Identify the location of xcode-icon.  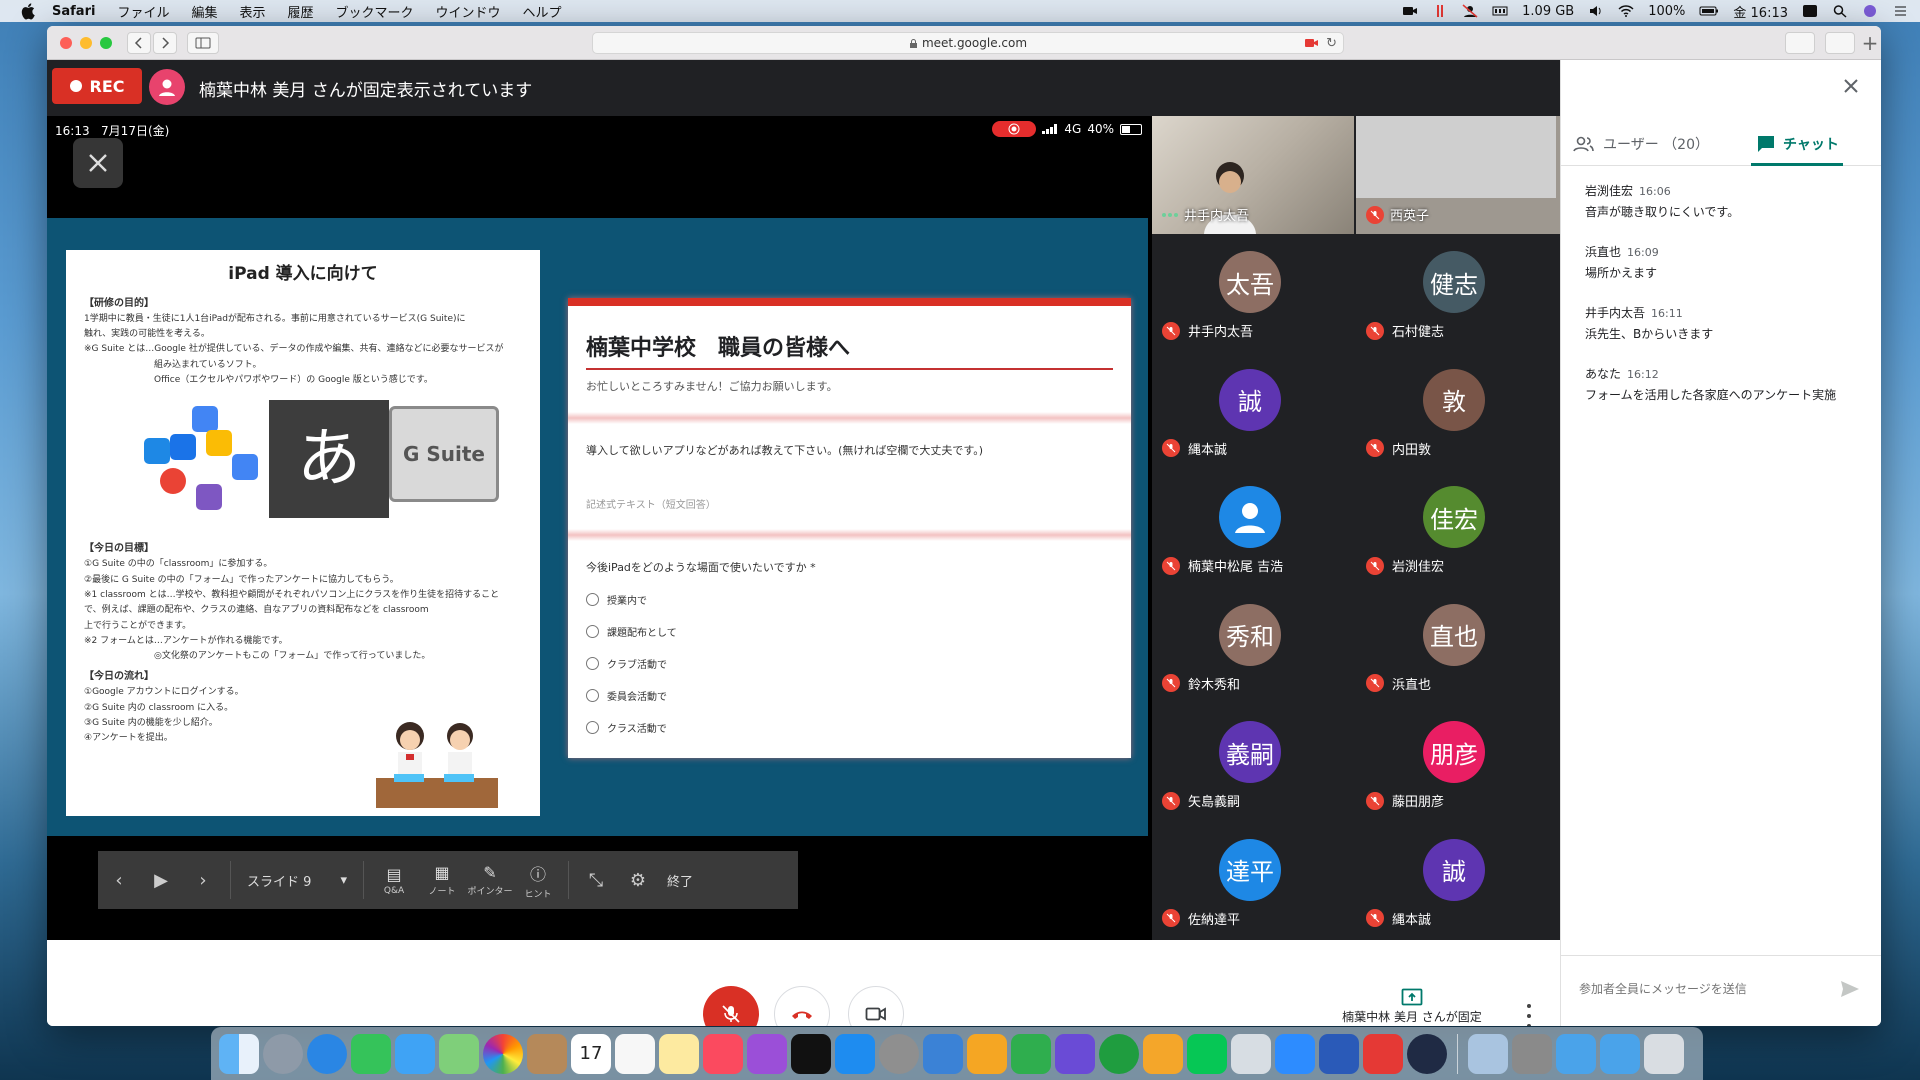
(1251, 1053).